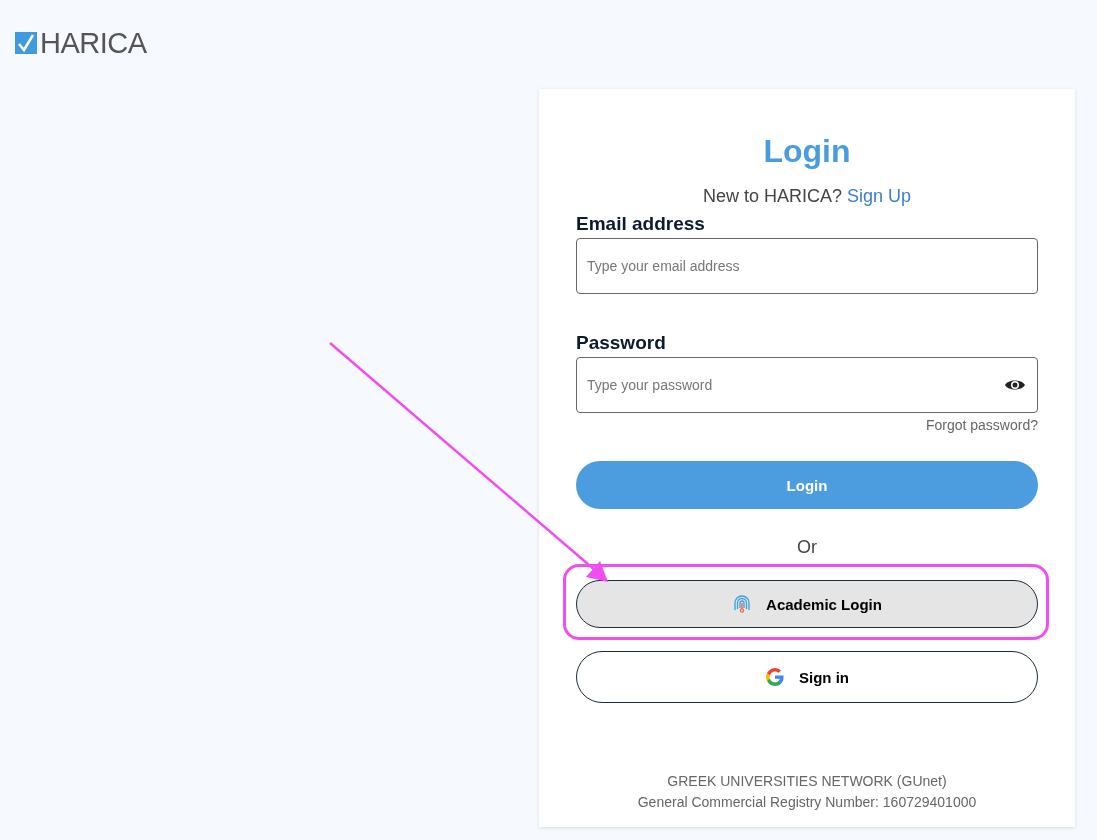 The height and width of the screenshot is (840, 1097). What do you see at coordinates (775, 677) in the screenshot?
I see `google-icon` at bounding box center [775, 677].